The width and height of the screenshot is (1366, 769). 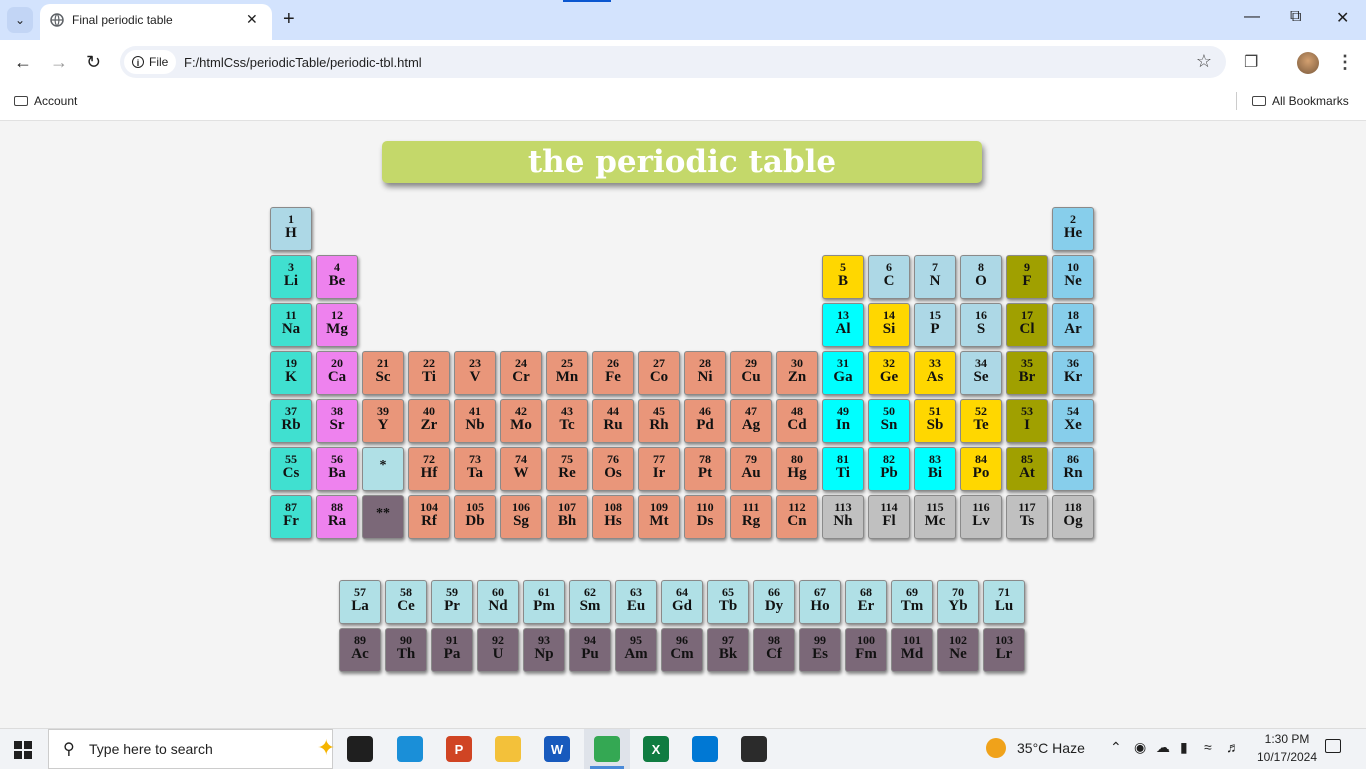 I want to click on chevron-down-icon: ⌄, so click(x=20, y=20).